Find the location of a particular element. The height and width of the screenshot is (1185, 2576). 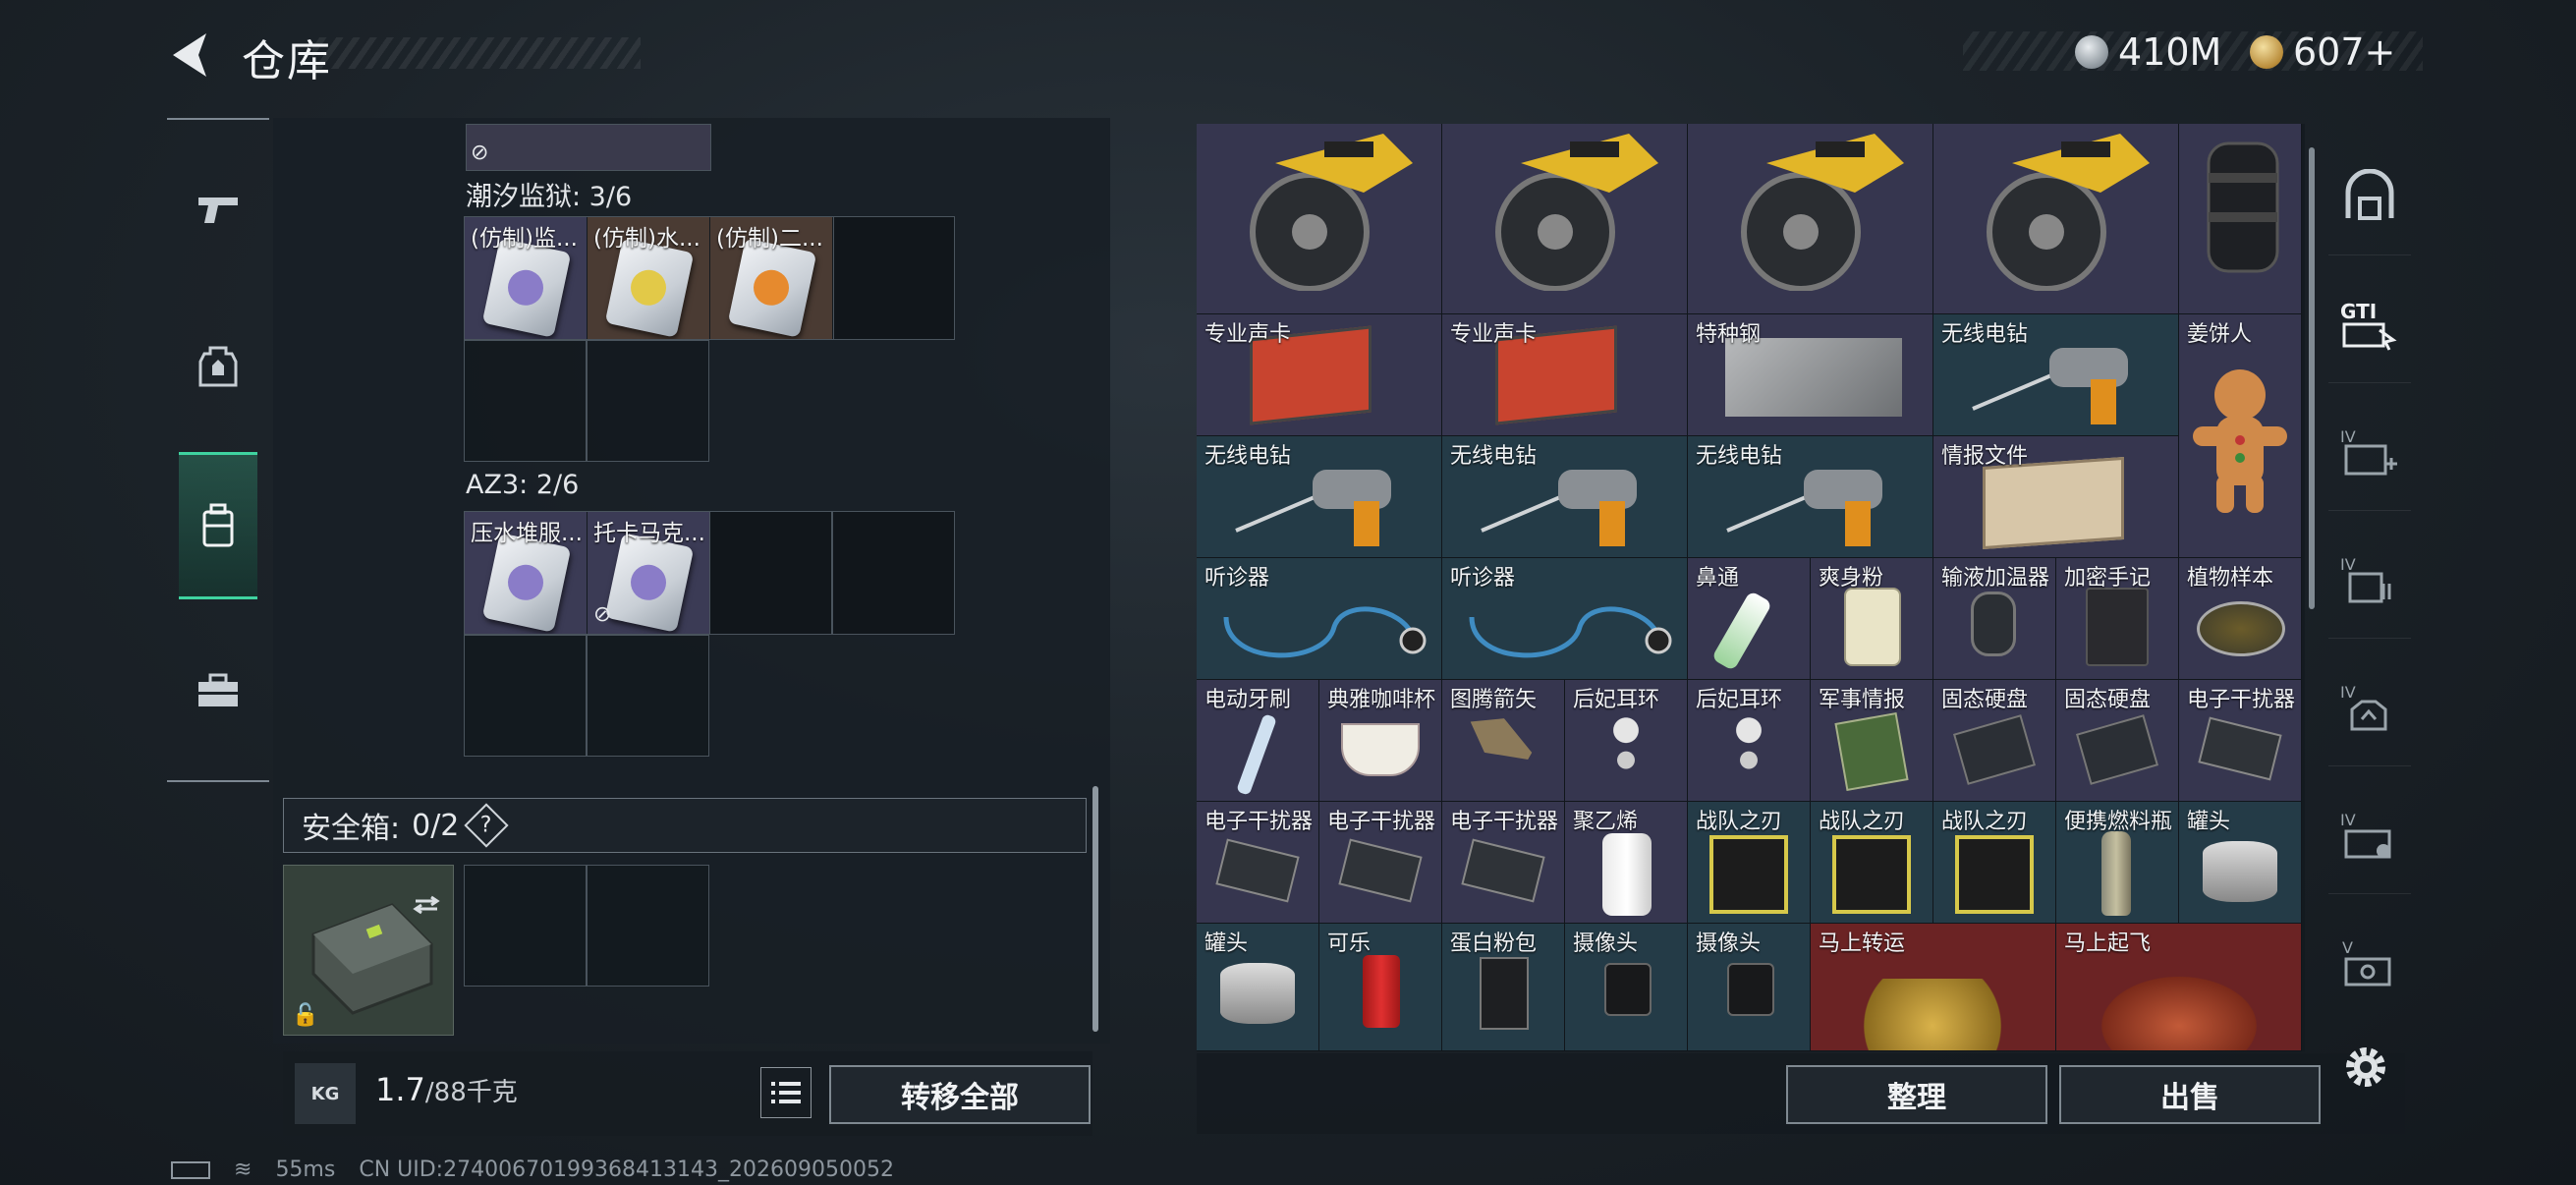

list-view-button is located at coordinates (786, 1092).